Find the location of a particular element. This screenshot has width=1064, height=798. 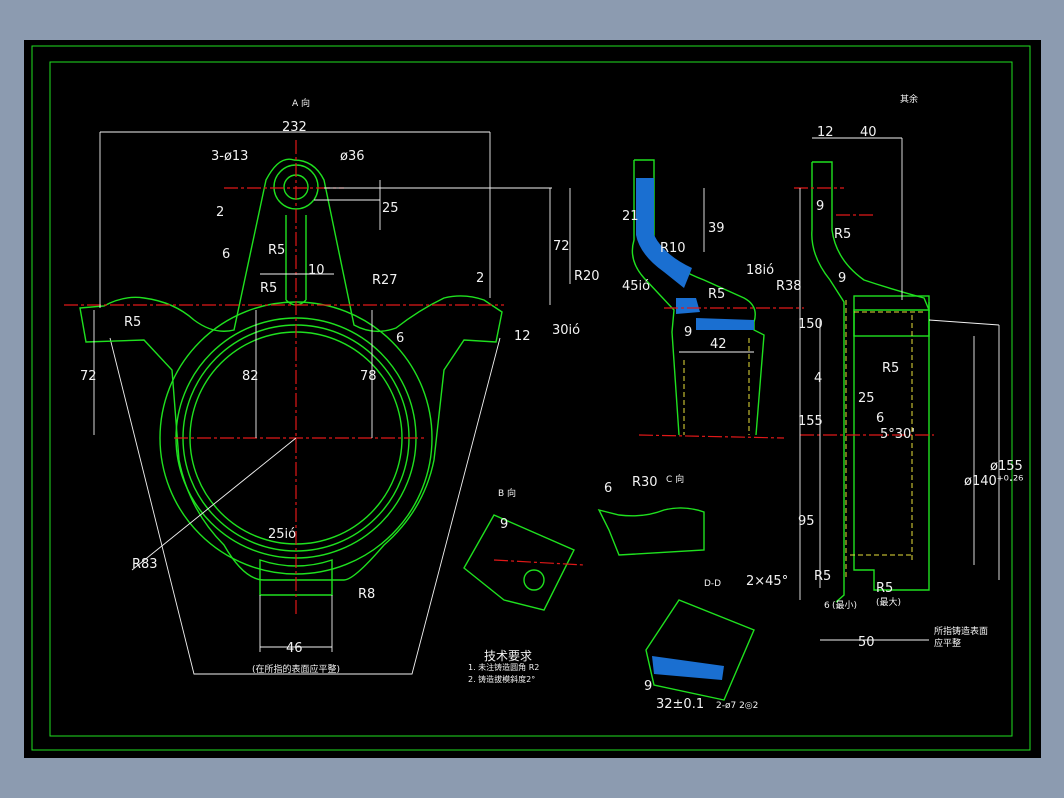

dim-18: 18ió is located at coordinates (760, 270).